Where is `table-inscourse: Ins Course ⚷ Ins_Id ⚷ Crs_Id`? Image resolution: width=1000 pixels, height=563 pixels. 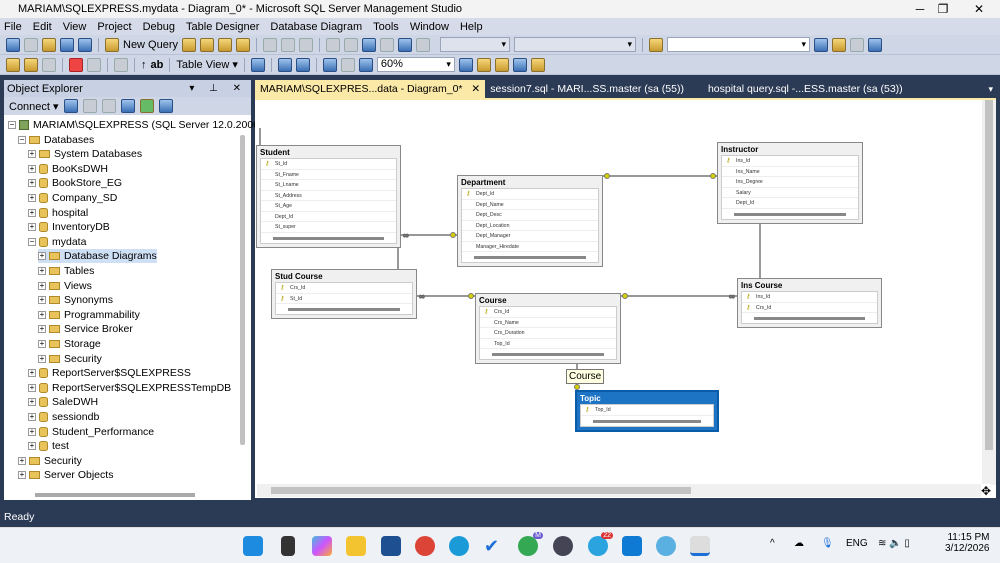
table-inscourse: Ins Course ⚷ Ins_Id ⚷ Crs_Id is located at coordinates (809, 303).